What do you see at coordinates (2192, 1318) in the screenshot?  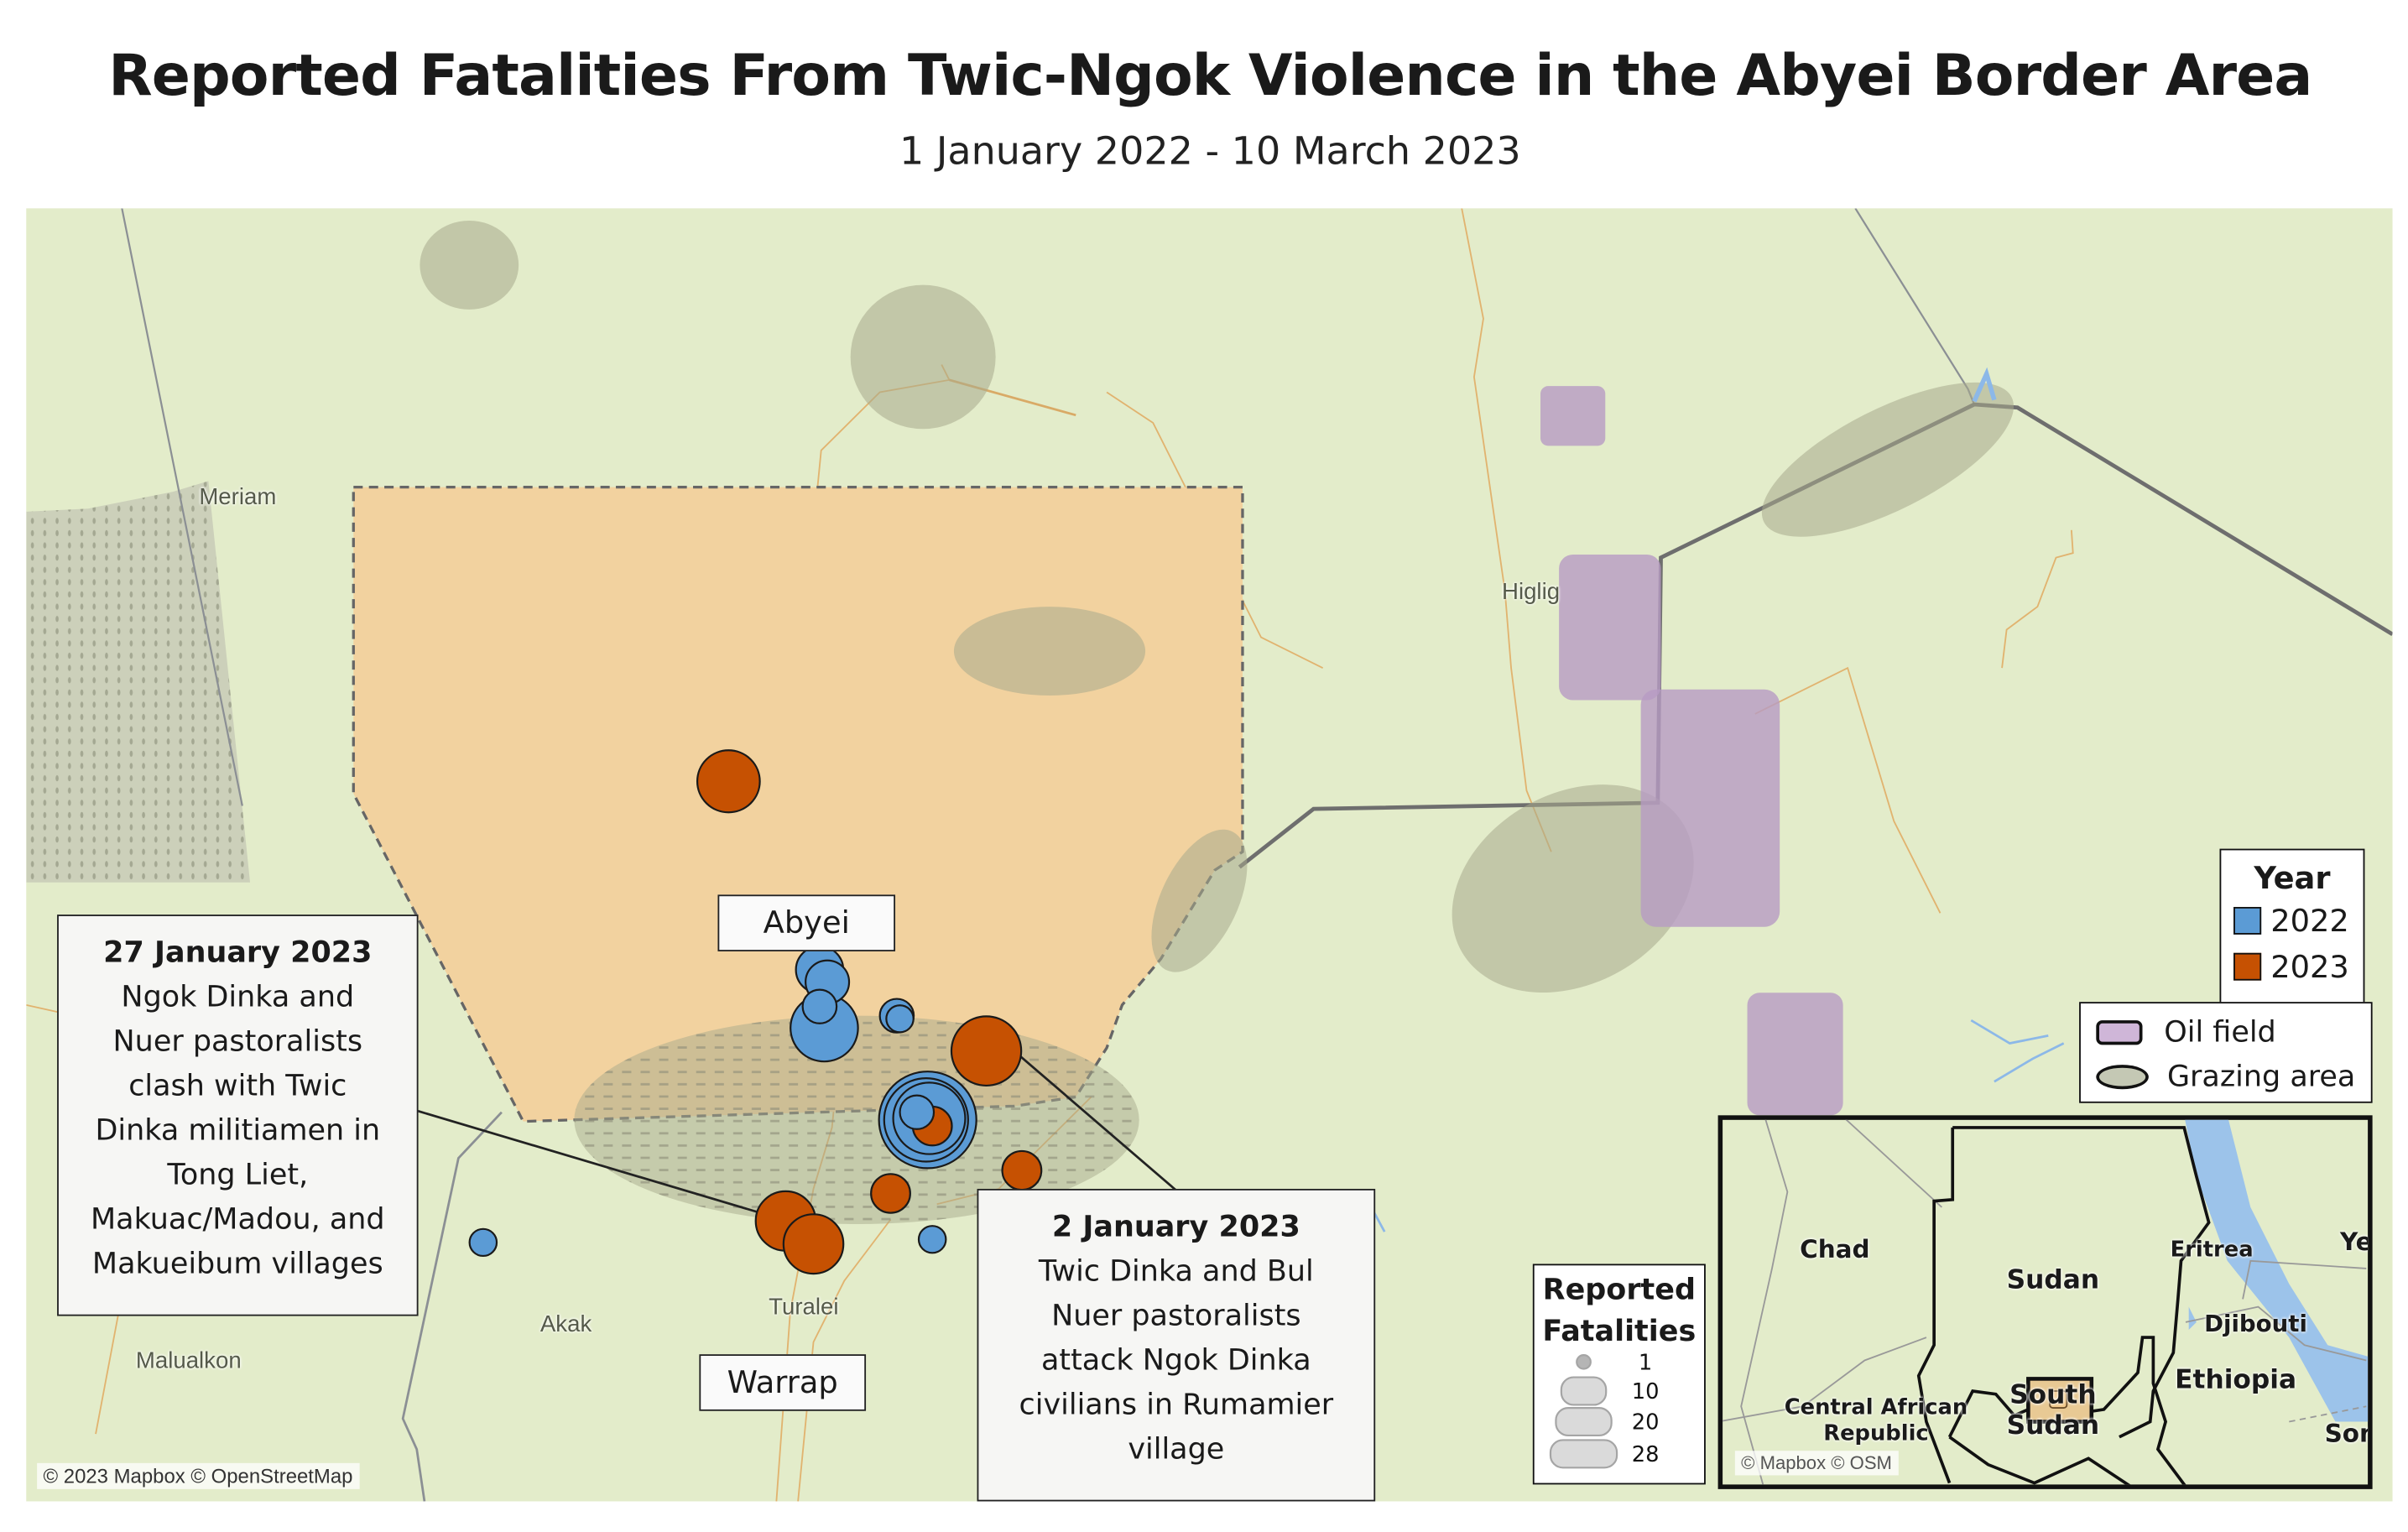 I see `lake-icon` at bounding box center [2192, 1318].